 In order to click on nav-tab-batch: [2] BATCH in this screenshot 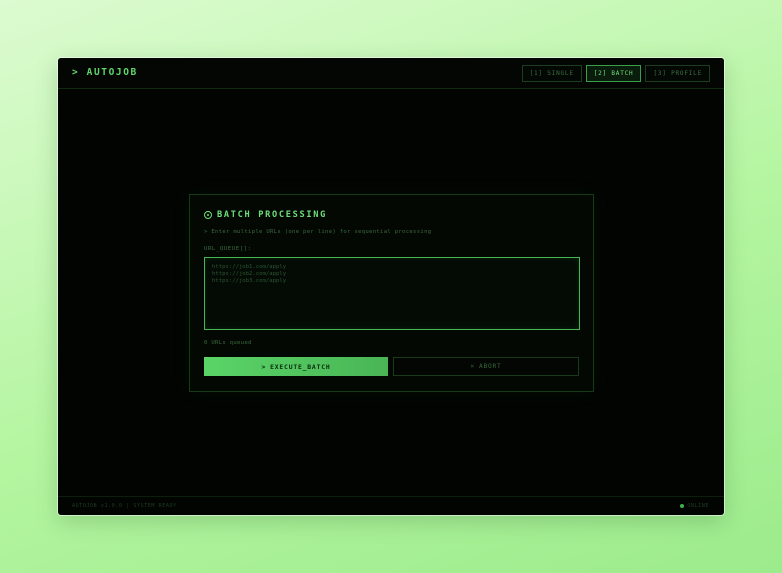, I will do `click(613, 73)`.